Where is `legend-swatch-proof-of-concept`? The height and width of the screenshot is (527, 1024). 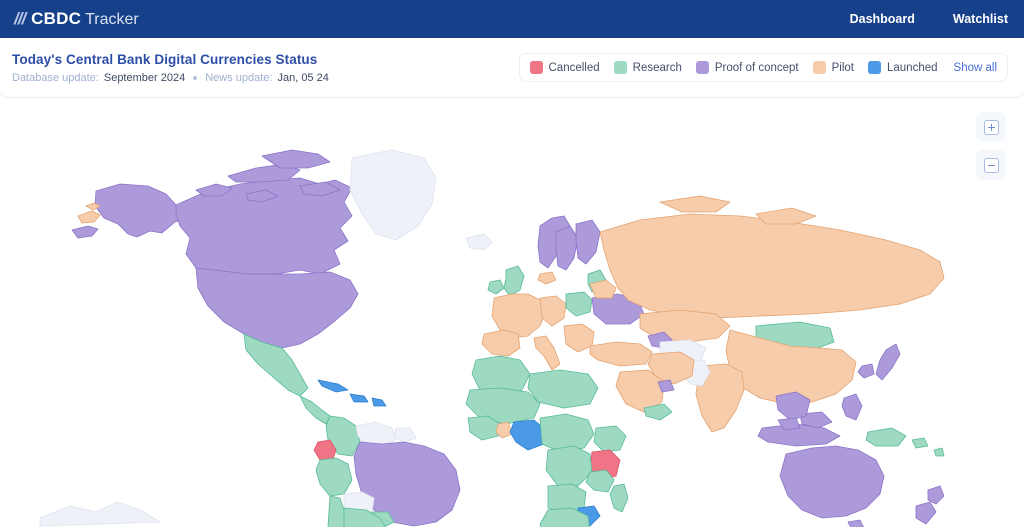
legend-swatch-proof-of-concept is located at coordinates (702, 67).